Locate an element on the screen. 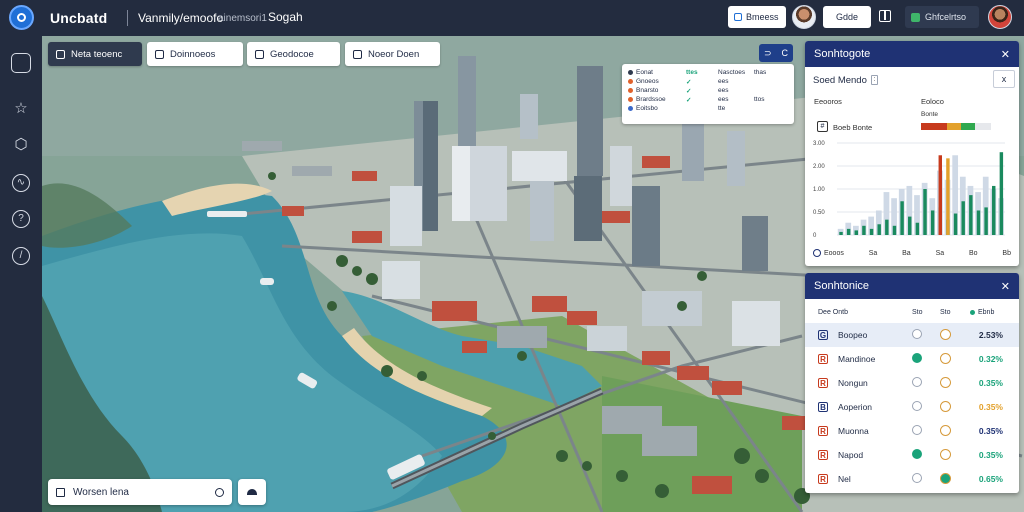  project-name: Vanmily/emoofo is located at coordinates (180, 18).